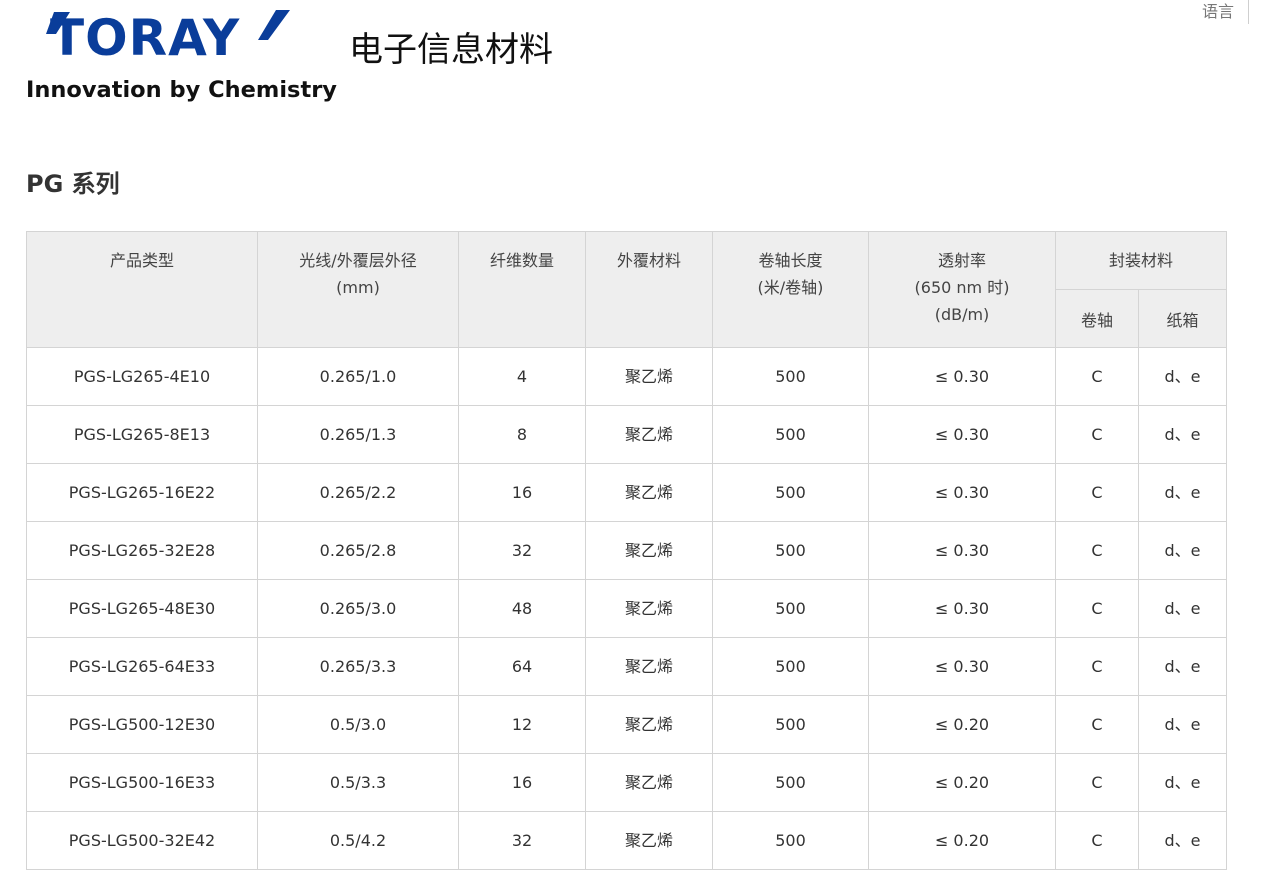  I want to click on header-diameter-label: 光线/外覆层外径, so click(358, 260).